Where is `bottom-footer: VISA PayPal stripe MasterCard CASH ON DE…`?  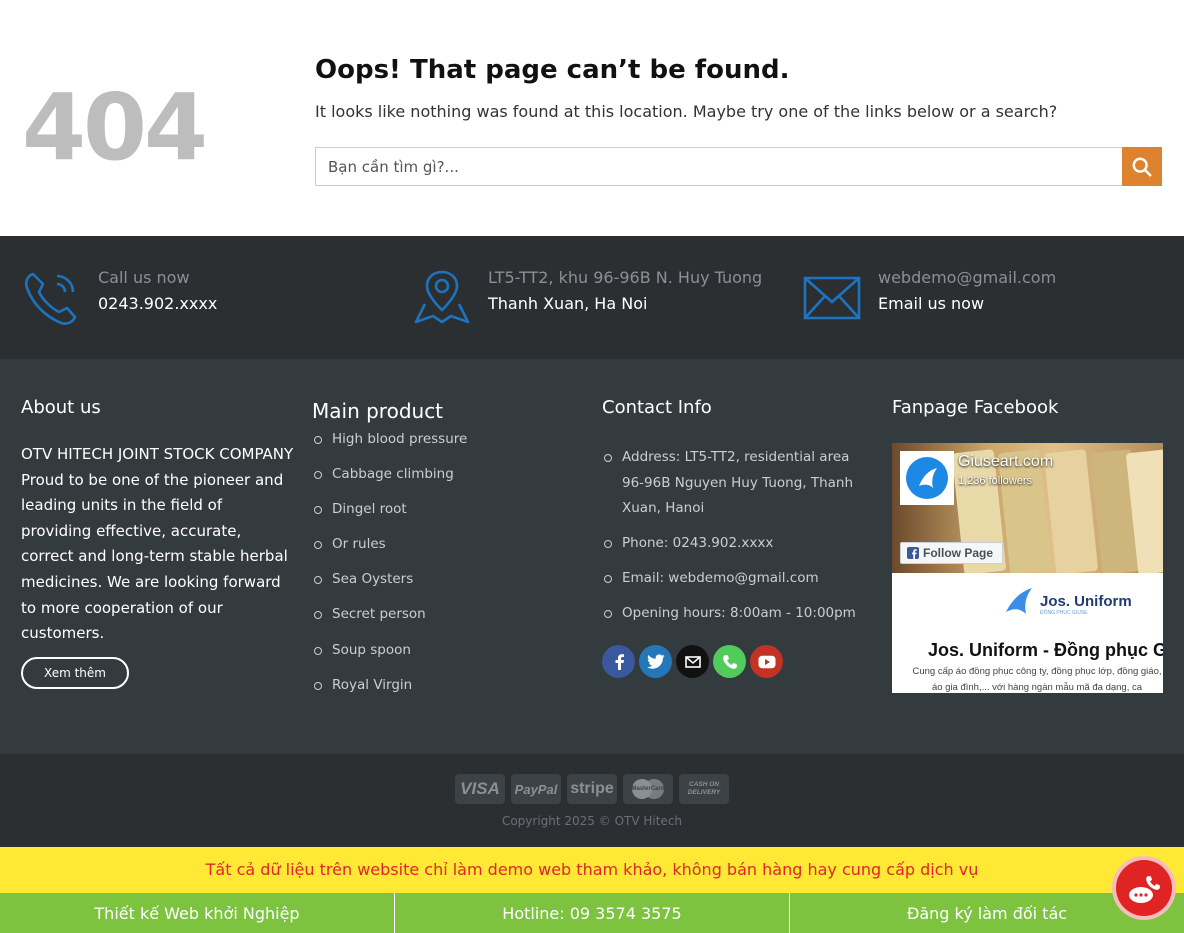
bottom-footer: VISA PayPal stripe MasterCard CASH ON DE… is located at coordinates (592, 800).